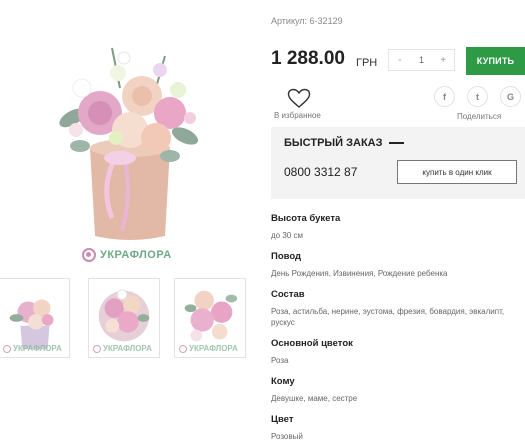  What do you see at coordinates (35, 318) in the screenshot?
I see `thumbnail-1: УКРАФЛОРА` at bounding box center [35, 318].